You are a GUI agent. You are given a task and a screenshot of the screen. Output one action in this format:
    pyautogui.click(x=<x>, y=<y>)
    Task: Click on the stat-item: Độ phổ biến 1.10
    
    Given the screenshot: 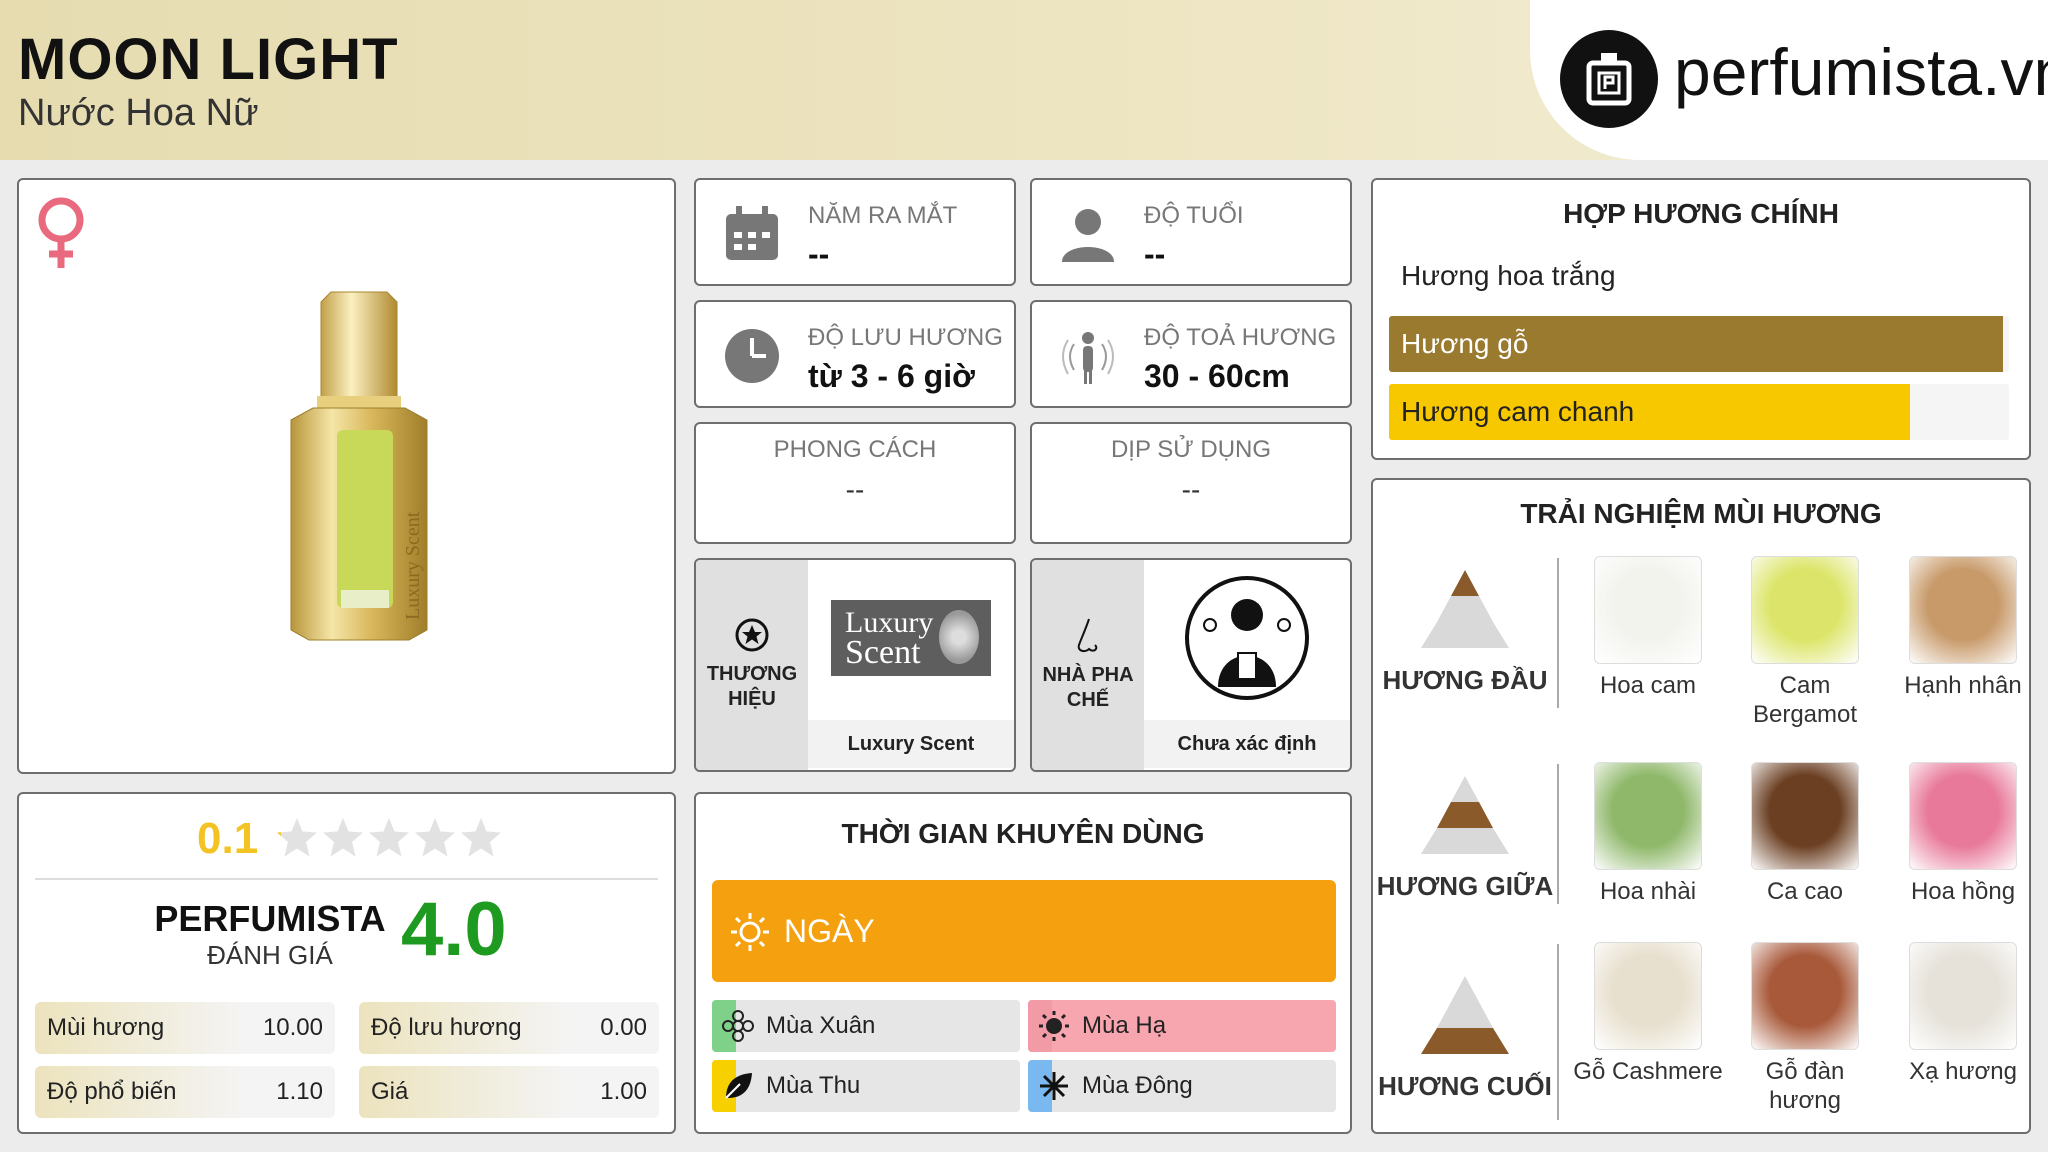 What is the action you would take?
    pyautogui.click(x=185, y=1092)
    